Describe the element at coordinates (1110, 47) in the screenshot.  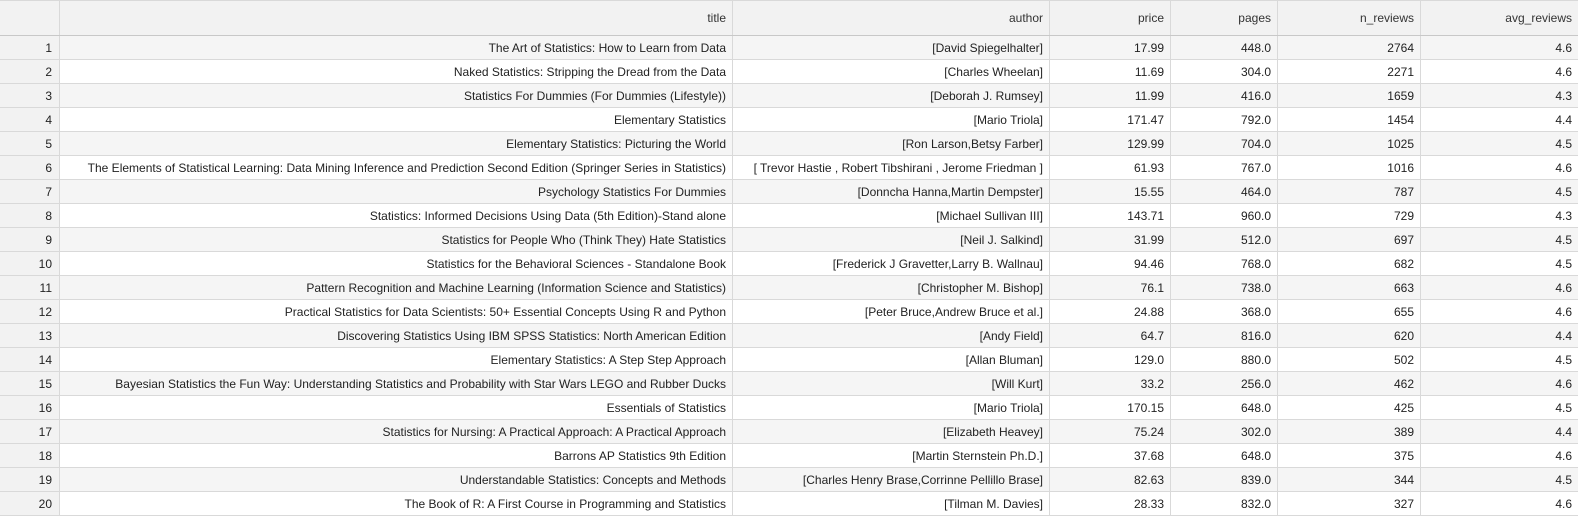
I see `cell-price: 17.99` at that location.